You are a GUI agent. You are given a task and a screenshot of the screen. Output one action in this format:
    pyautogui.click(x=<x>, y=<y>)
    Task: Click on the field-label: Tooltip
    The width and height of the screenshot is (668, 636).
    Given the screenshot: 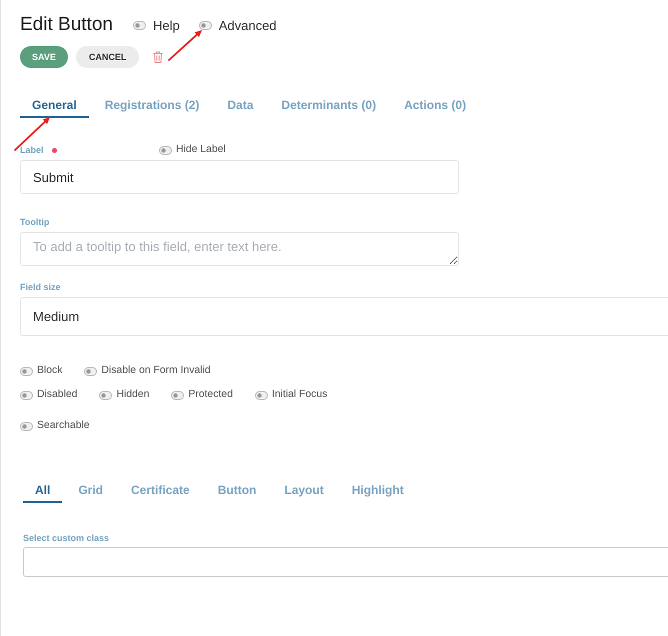 What is the action you would take?
    pyautogui.click(x=35, y=222)
    